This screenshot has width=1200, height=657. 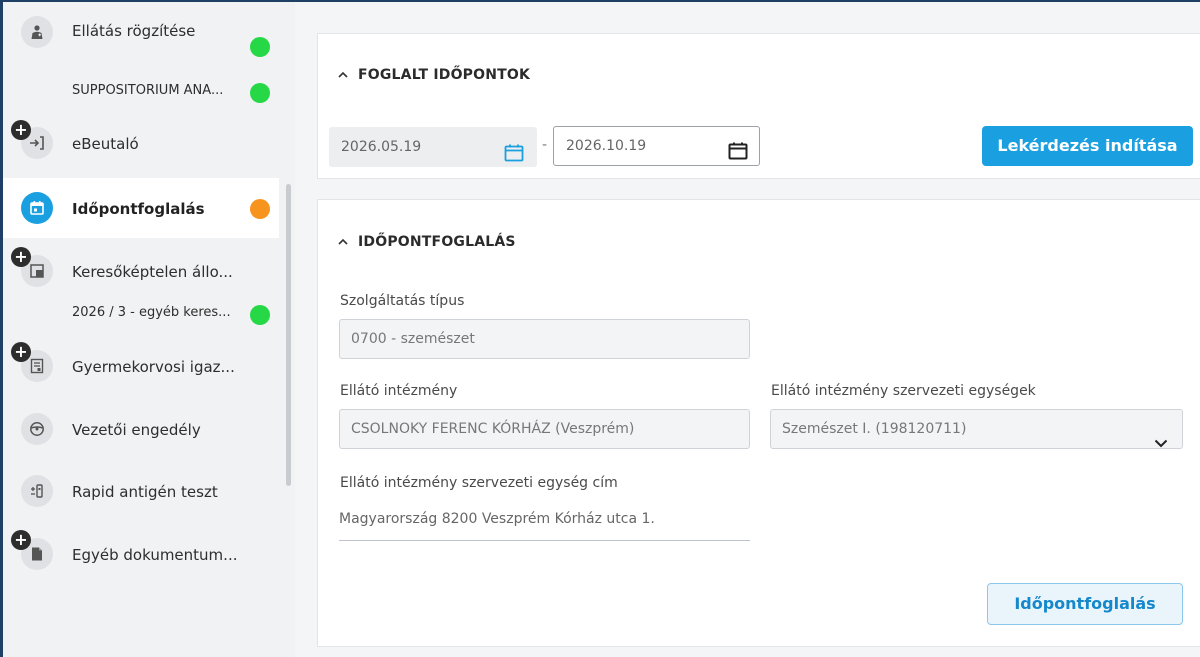 I want to click on booked-panel-header: FOGLALT IDŐPONTOK, so click(x=434, y=75).